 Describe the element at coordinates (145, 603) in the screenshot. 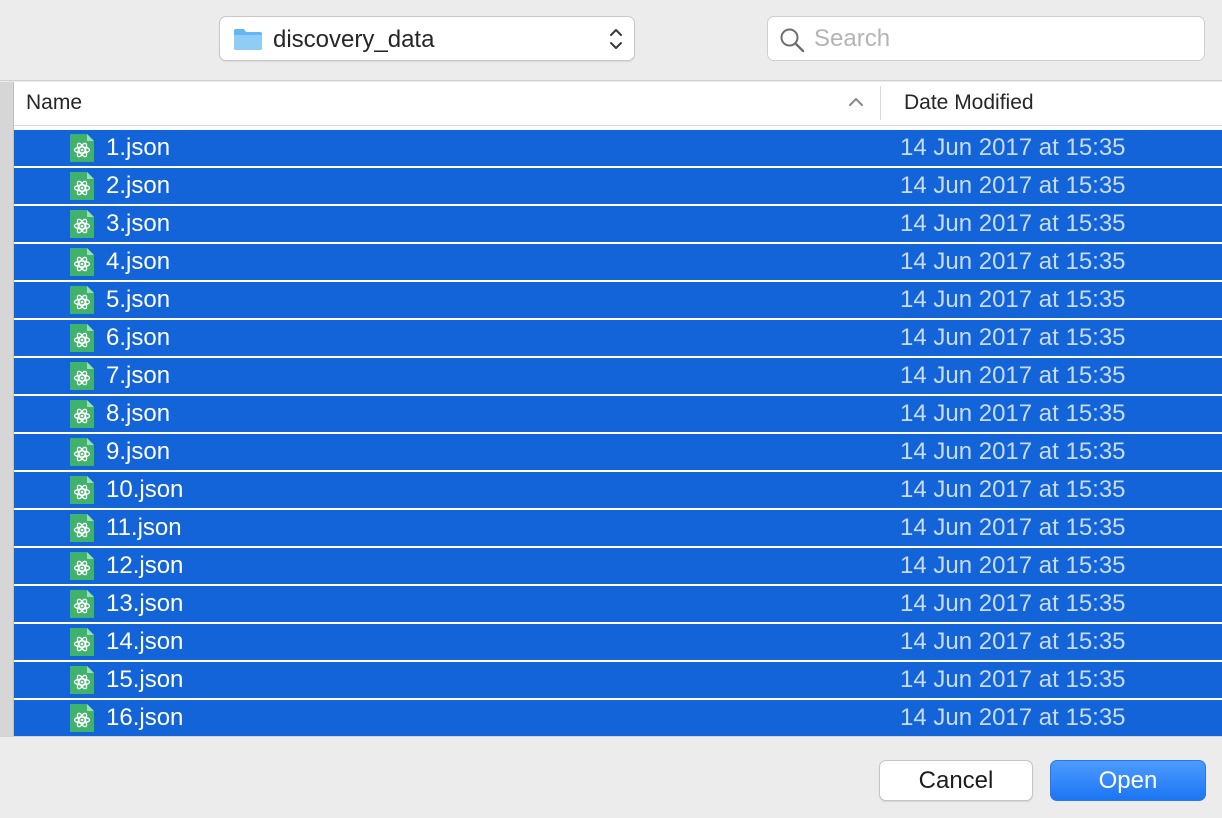

I see `file-name: 13.json` at that location.